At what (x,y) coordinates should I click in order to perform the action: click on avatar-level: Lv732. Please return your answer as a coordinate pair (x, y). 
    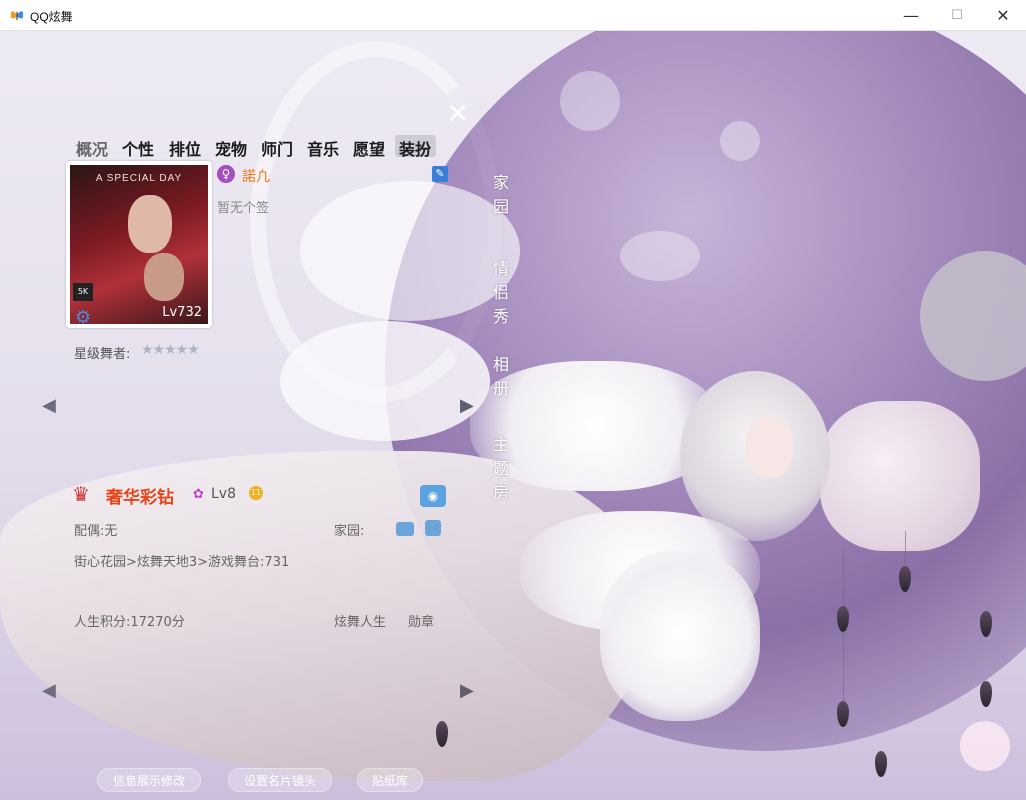
    Looking at the image, I should click on (182, 312).